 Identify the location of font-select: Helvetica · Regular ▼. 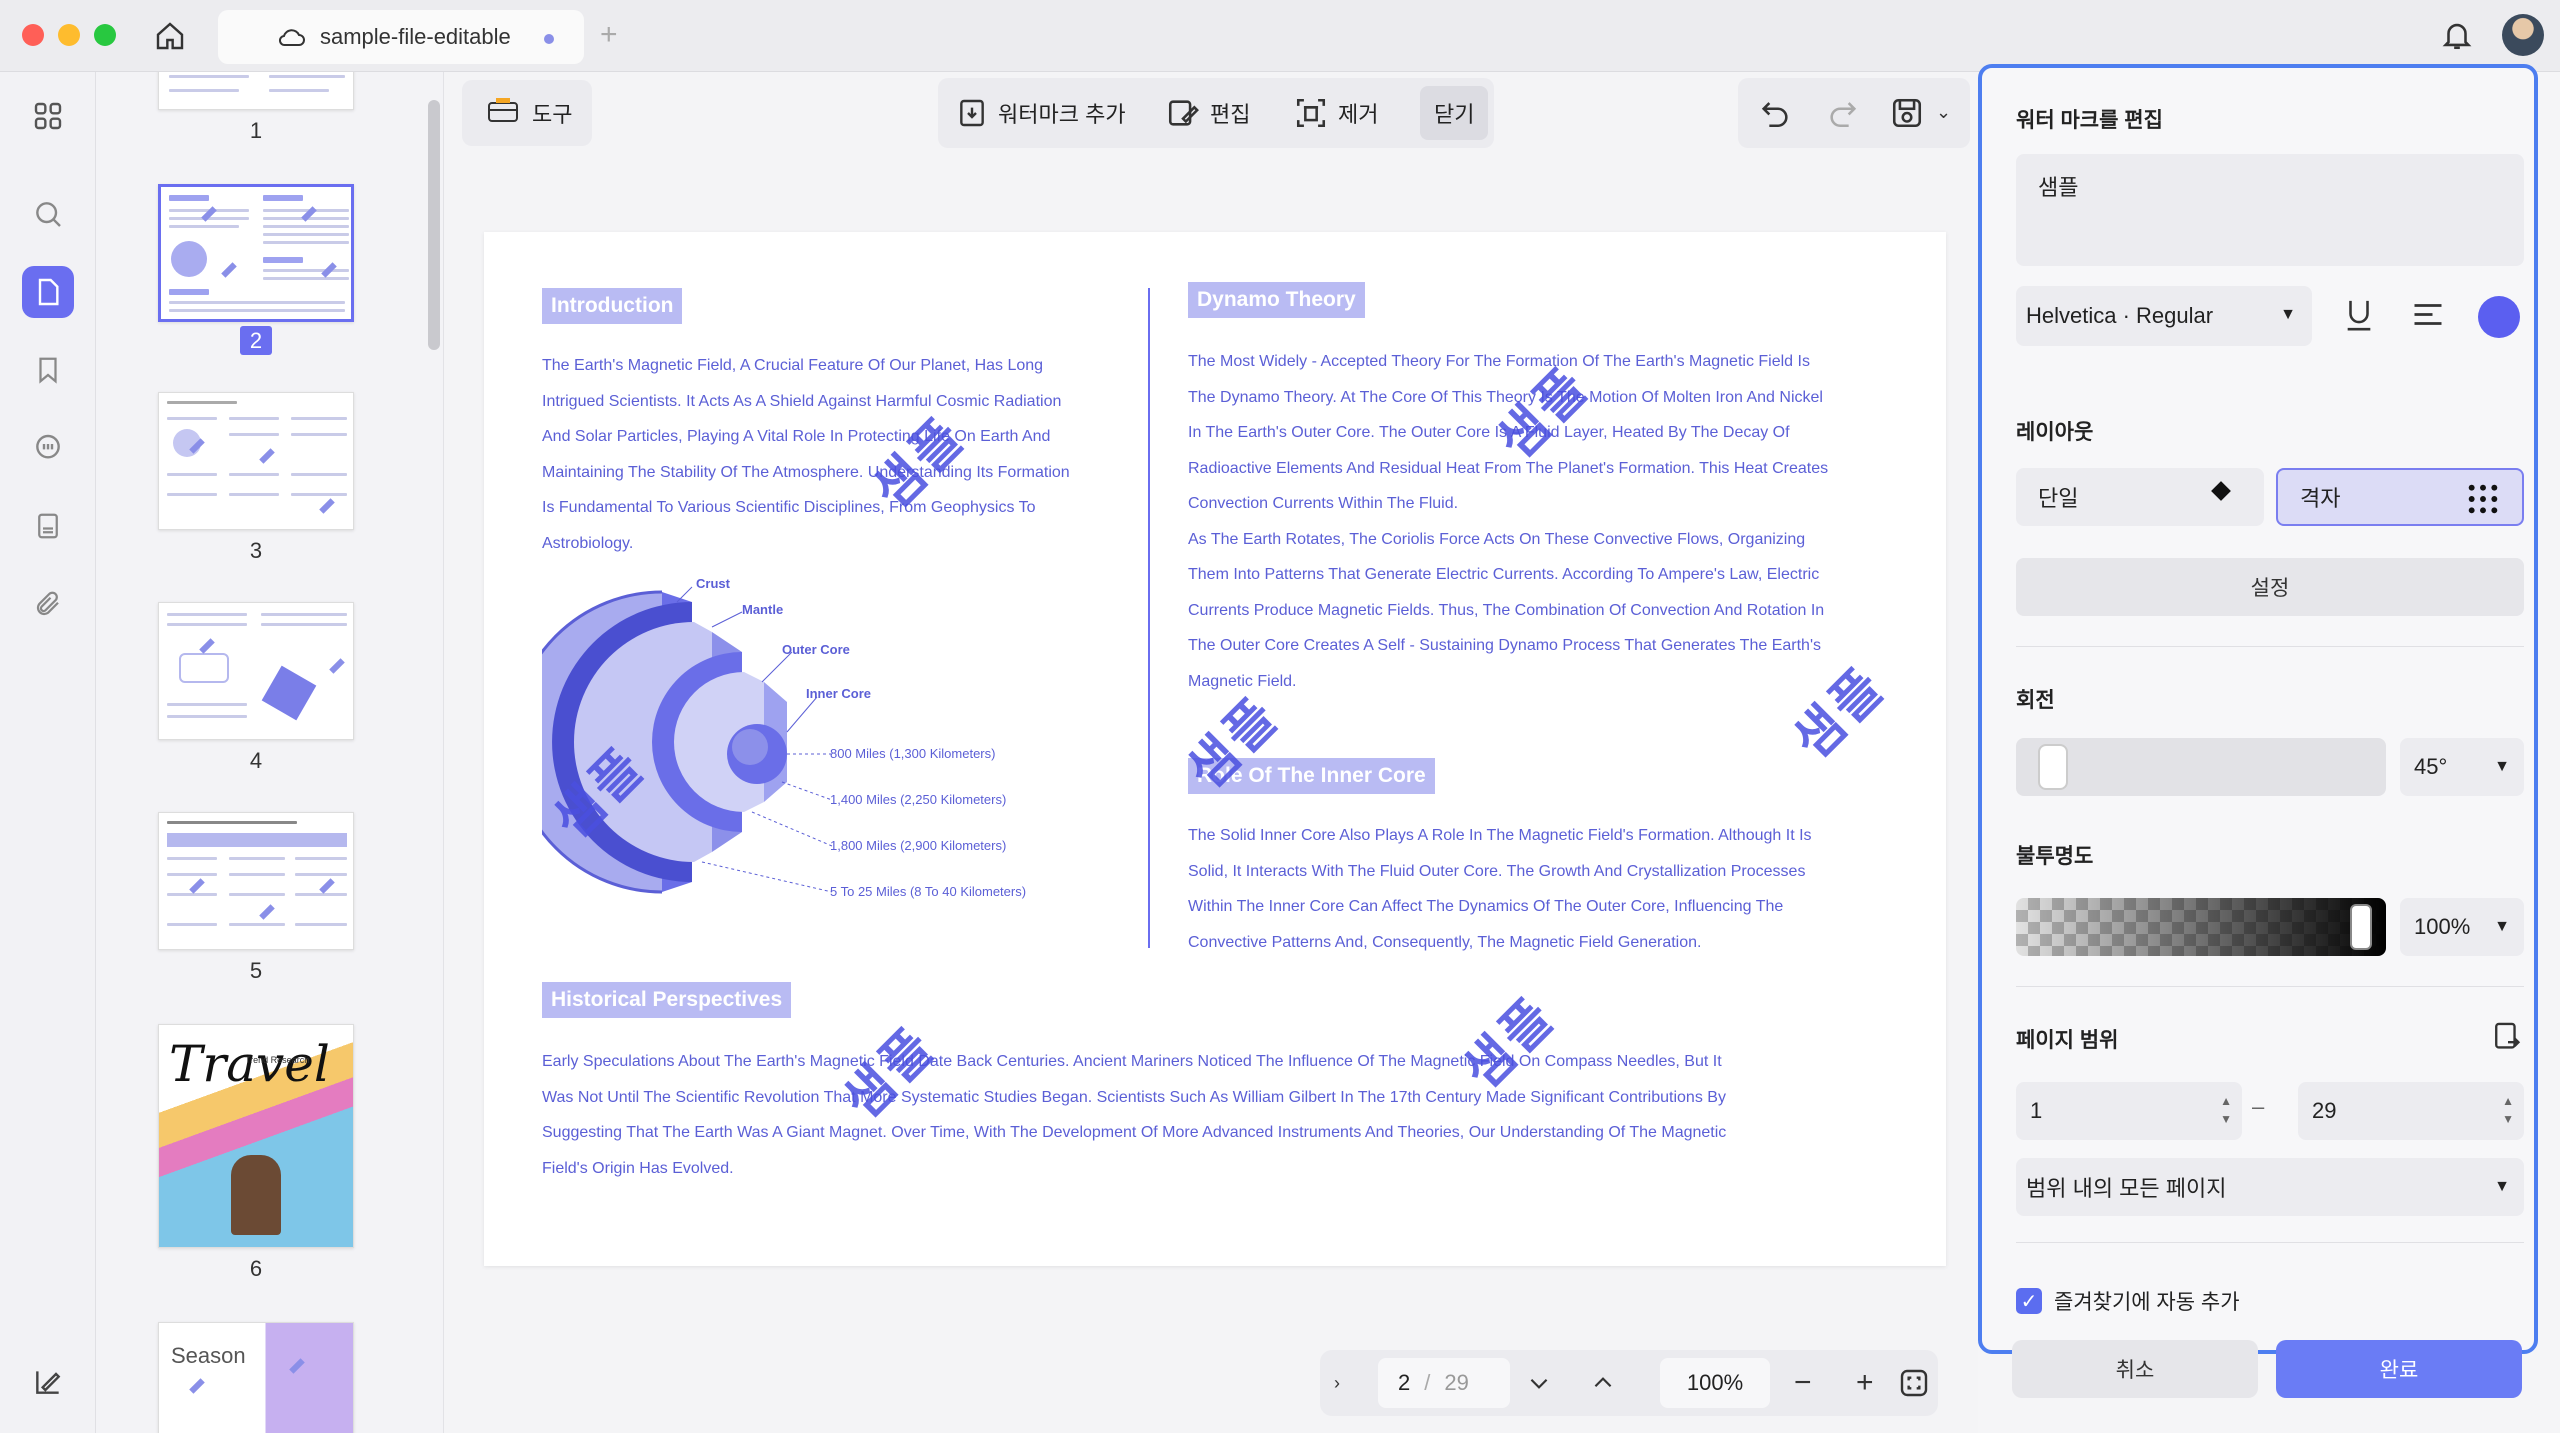
(2164, 316).